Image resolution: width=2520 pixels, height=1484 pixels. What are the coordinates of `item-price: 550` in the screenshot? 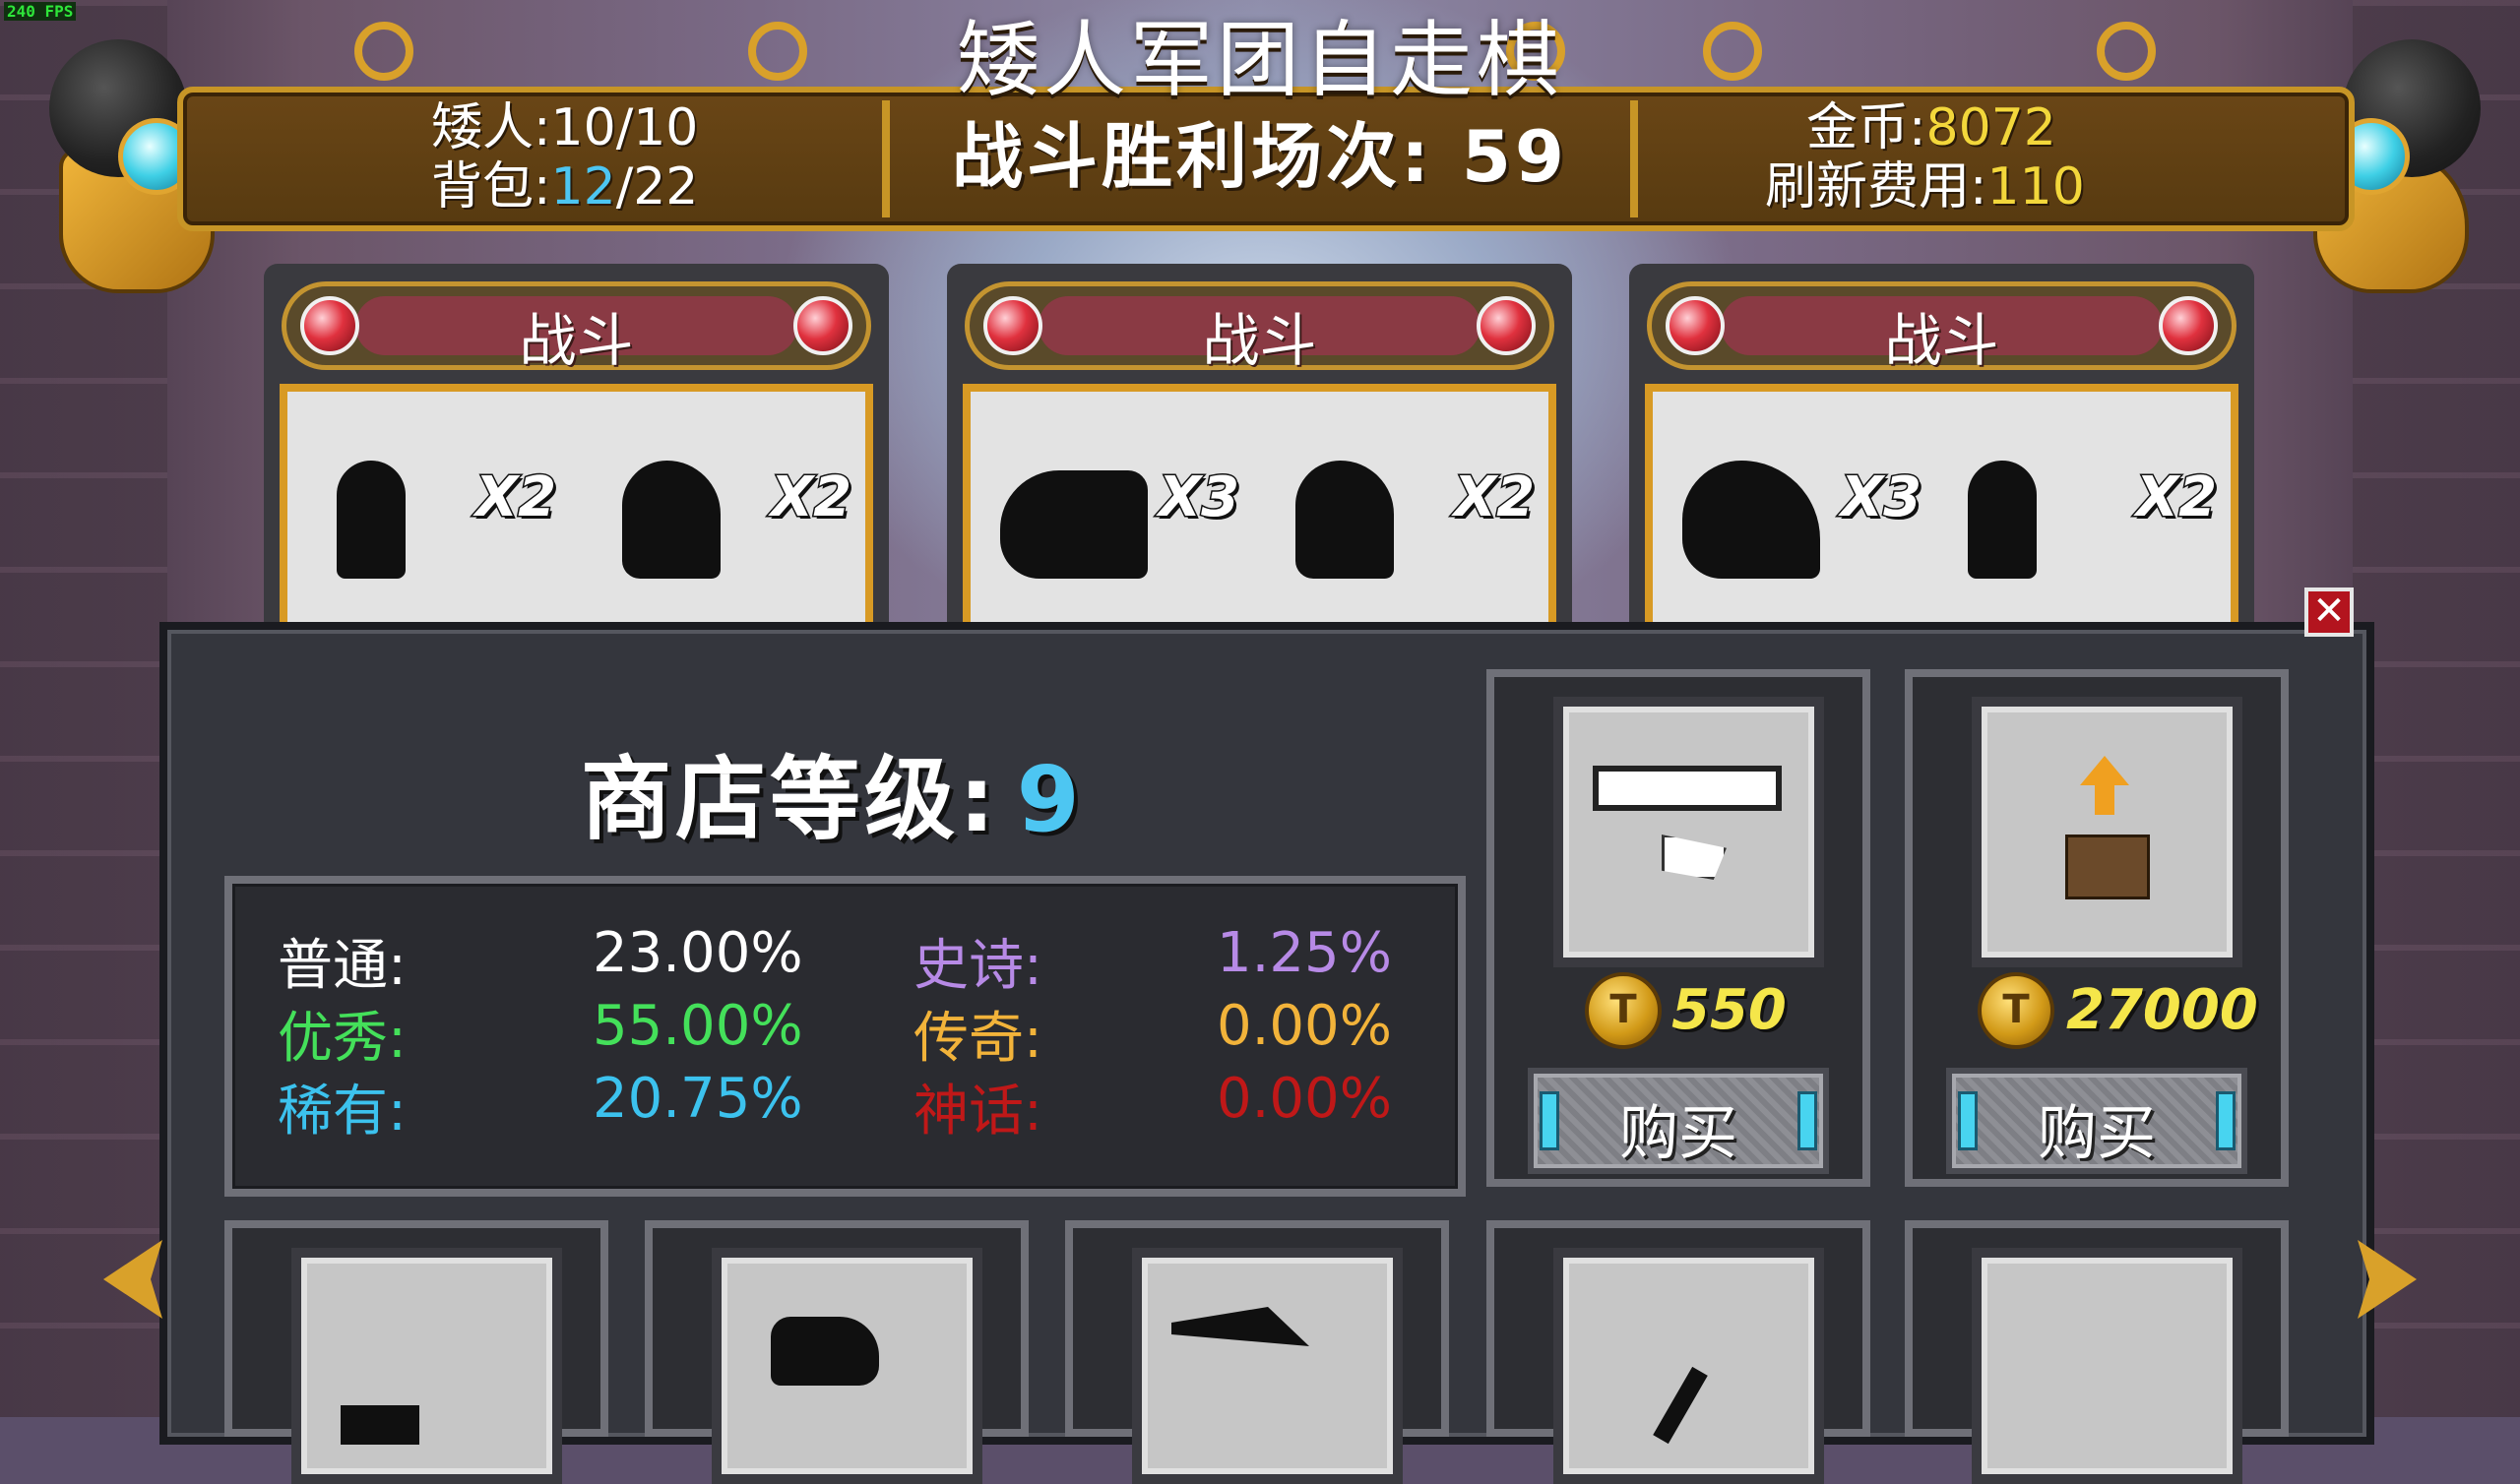 It's located at (1729, 1010).